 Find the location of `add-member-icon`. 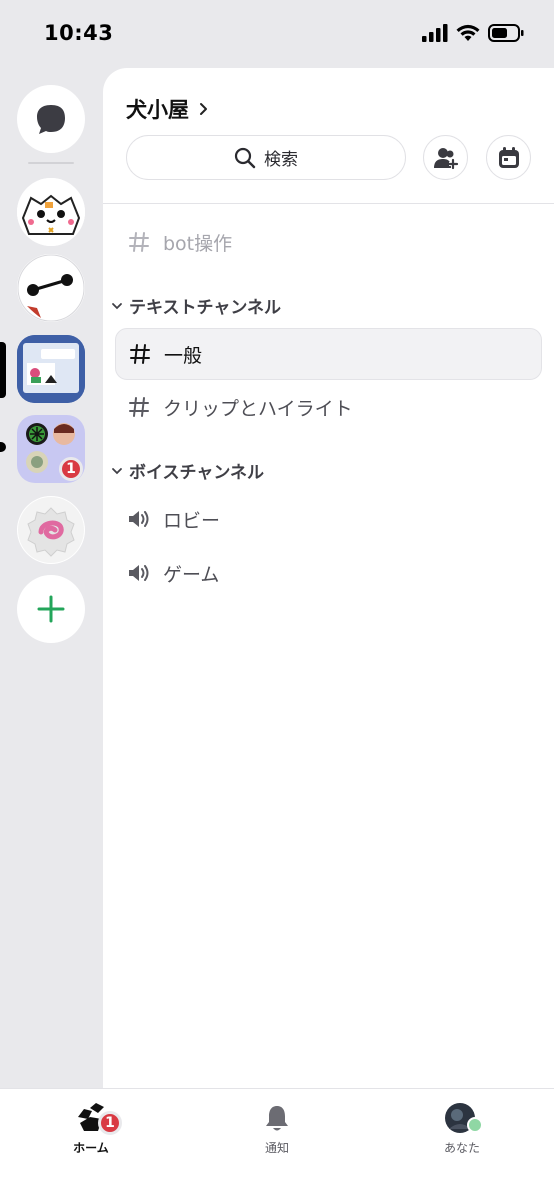

add-member-icon is located at coordinates (445, 158).